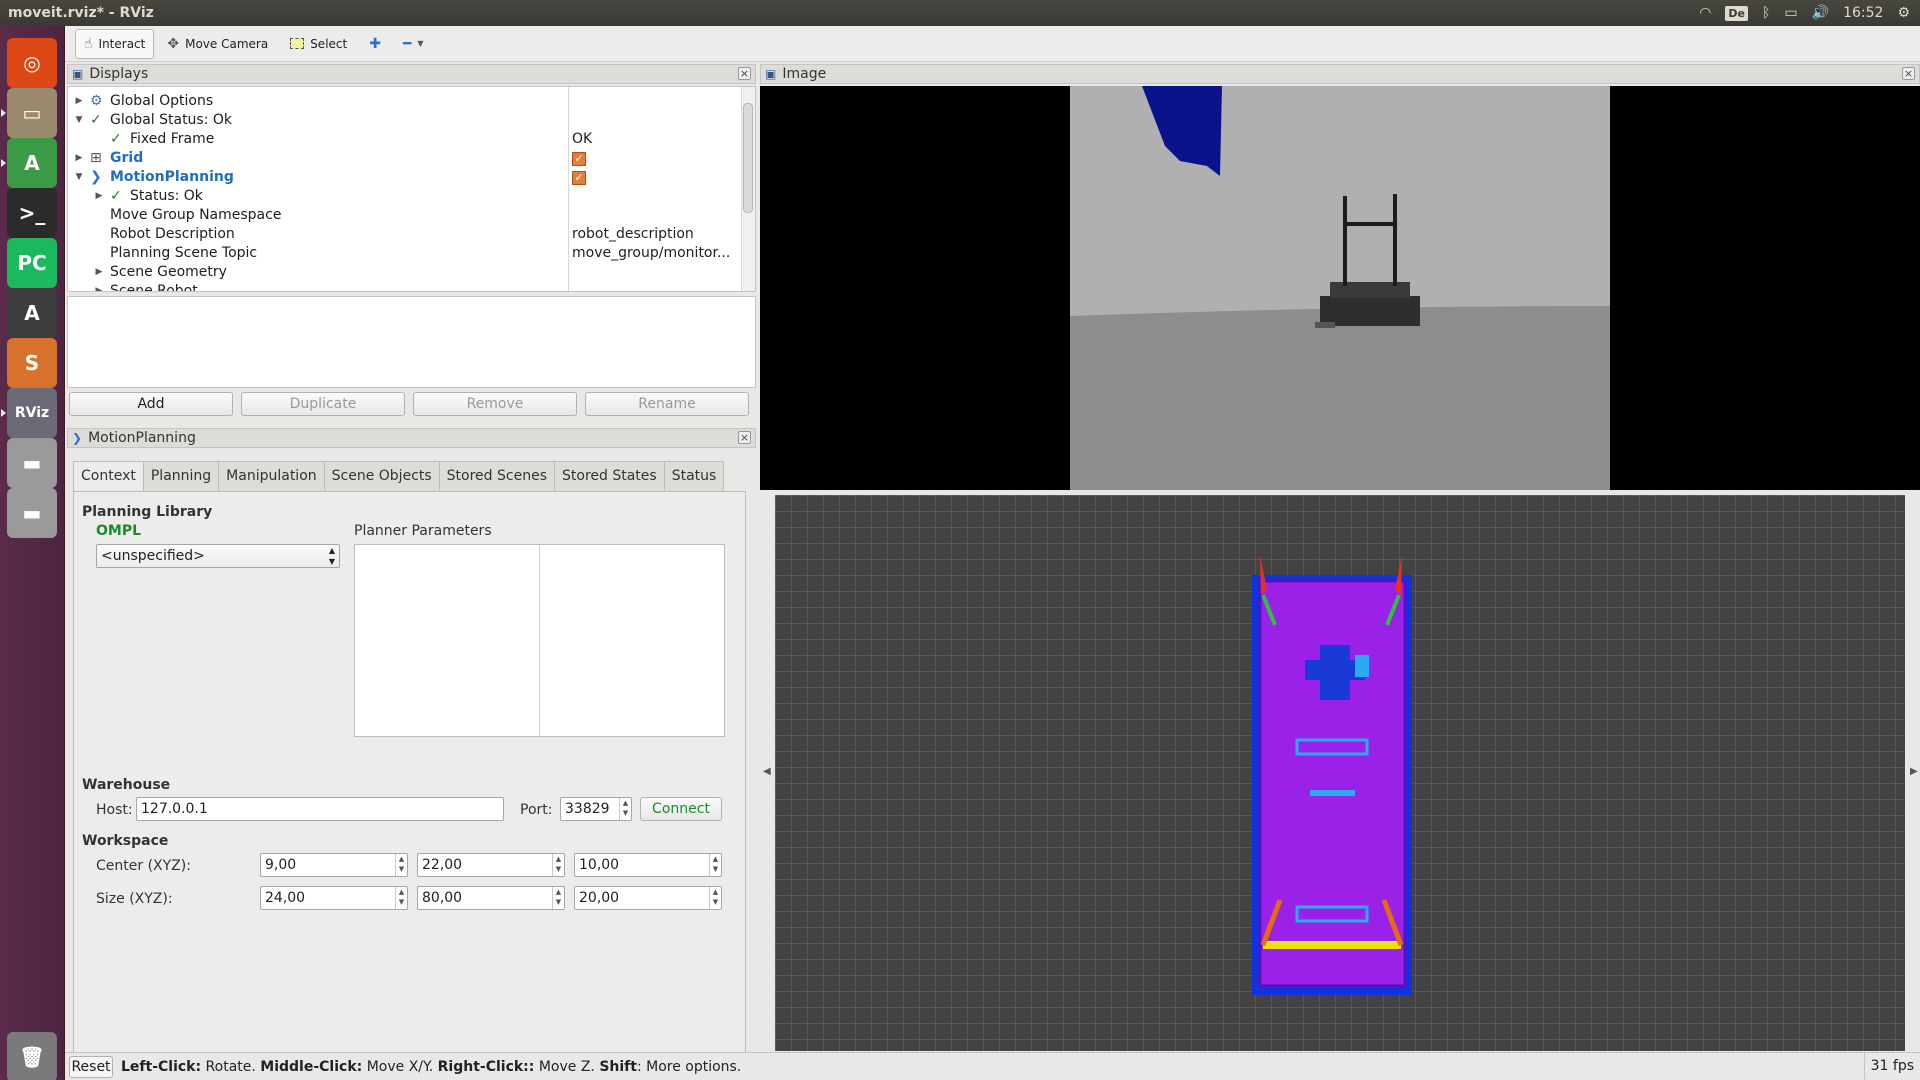 This screenshot has width=1920, height=1080. I want to click on monitor-icon: ▣, so click(78, 74).